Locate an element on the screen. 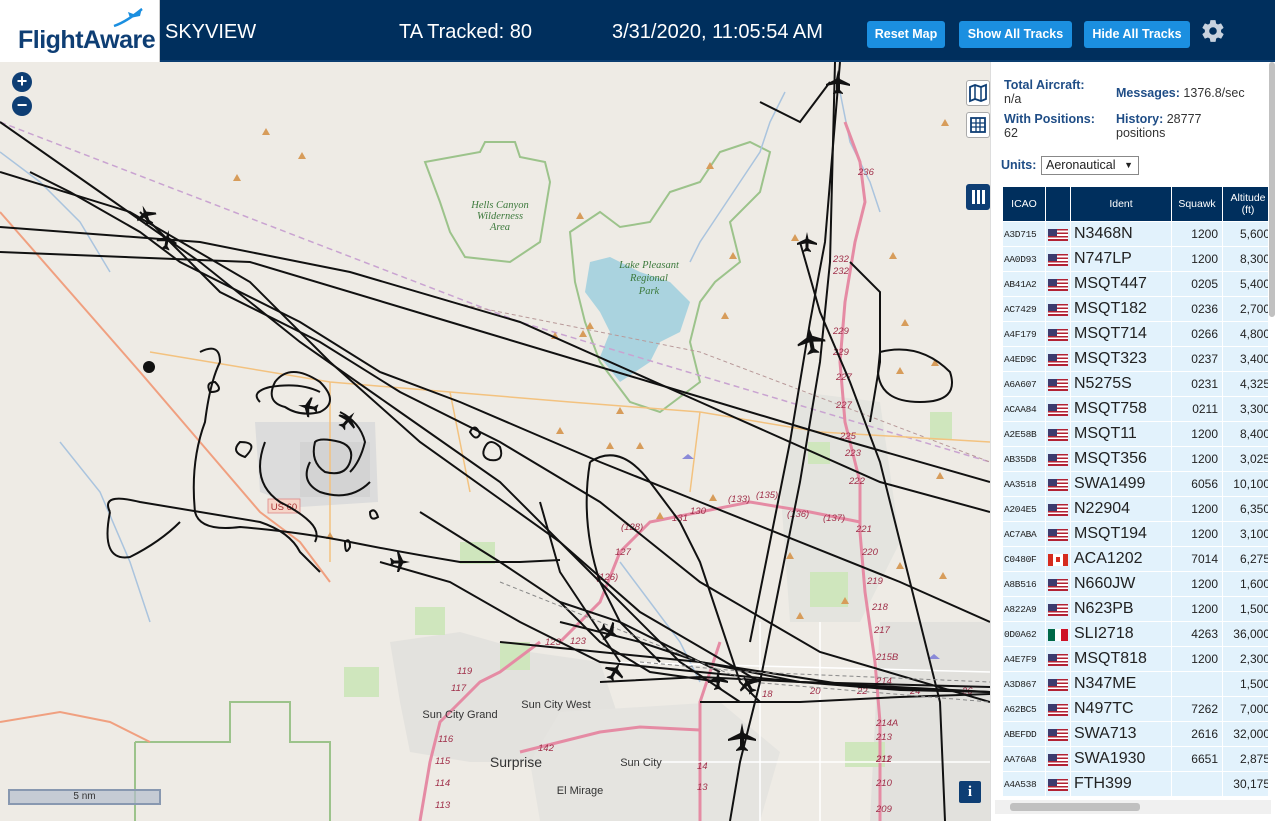 Image resolution: width=1275 pixels, height=821 pixels. cell-icao: A8B516 is located at coordinates (1024, 584).